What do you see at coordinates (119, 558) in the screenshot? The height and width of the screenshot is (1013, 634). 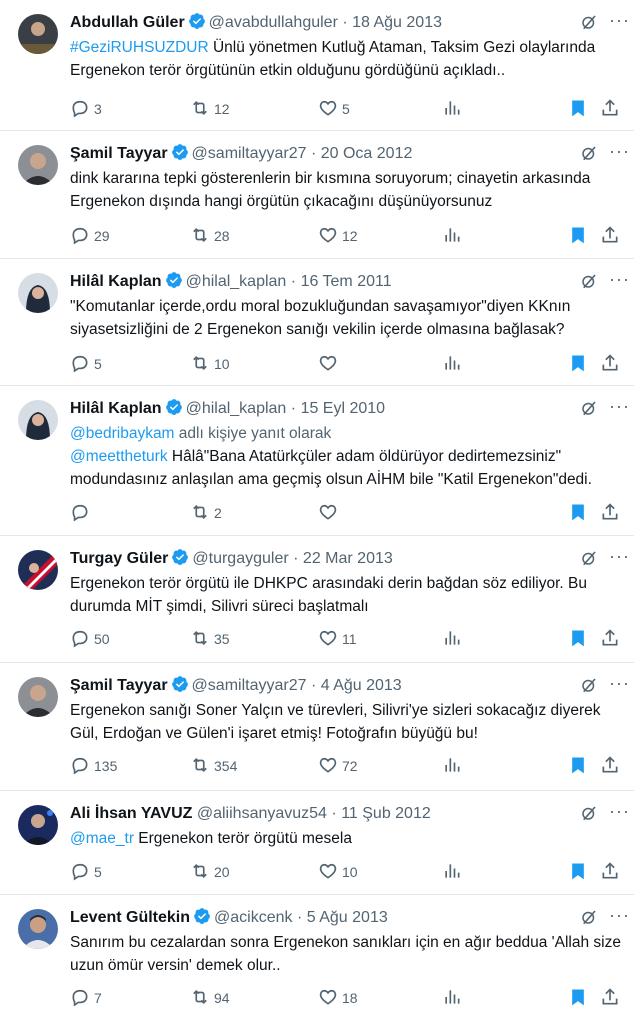 I see `author-name: Turgay Güler` at bounding box center [119, 558].